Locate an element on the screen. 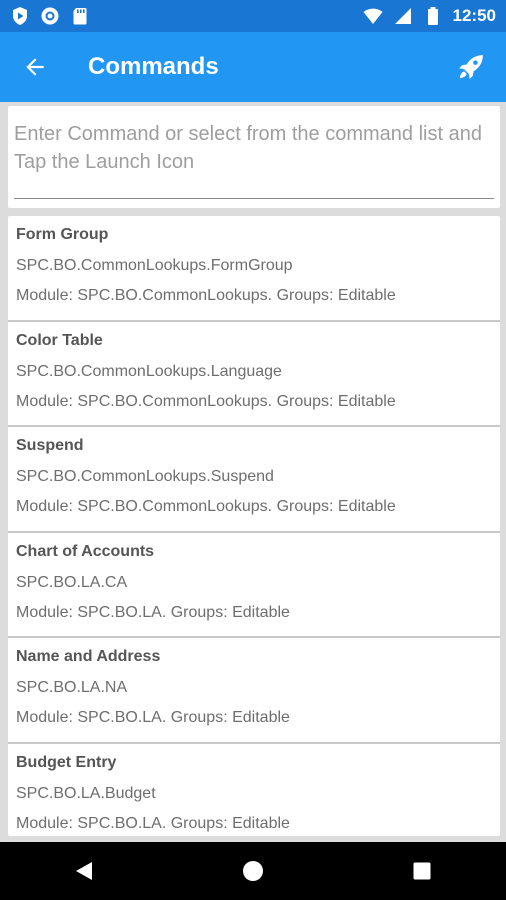 The image size is (506, 900). page-title: Commands is located at coordinates (153, 66).